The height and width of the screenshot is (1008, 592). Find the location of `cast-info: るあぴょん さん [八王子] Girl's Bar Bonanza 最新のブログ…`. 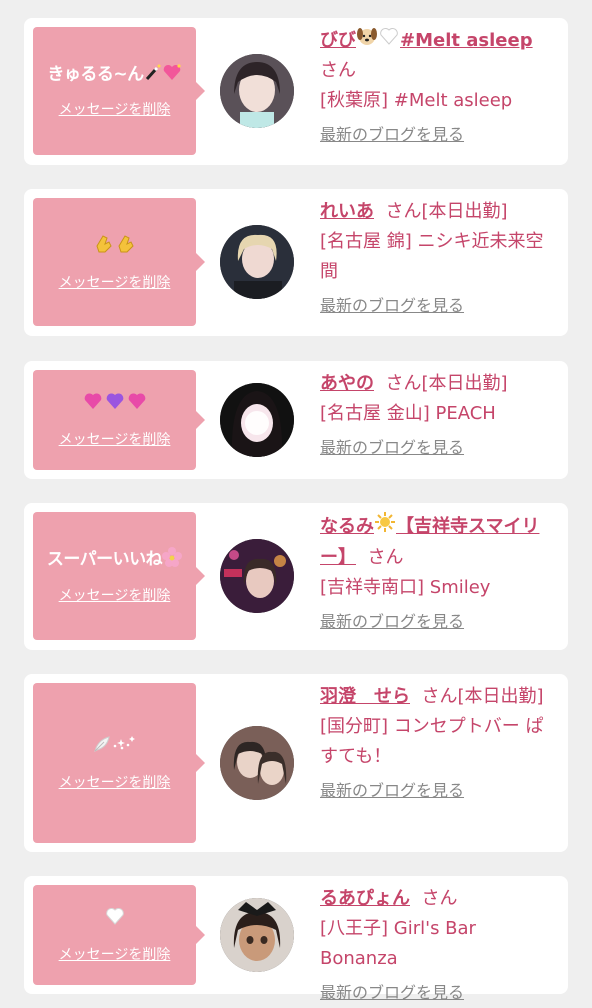

cast-info: るあぴょん さん [八王子] Girl's Bar Bonanza 最新のブログ… is located at coordinates (439, 946).